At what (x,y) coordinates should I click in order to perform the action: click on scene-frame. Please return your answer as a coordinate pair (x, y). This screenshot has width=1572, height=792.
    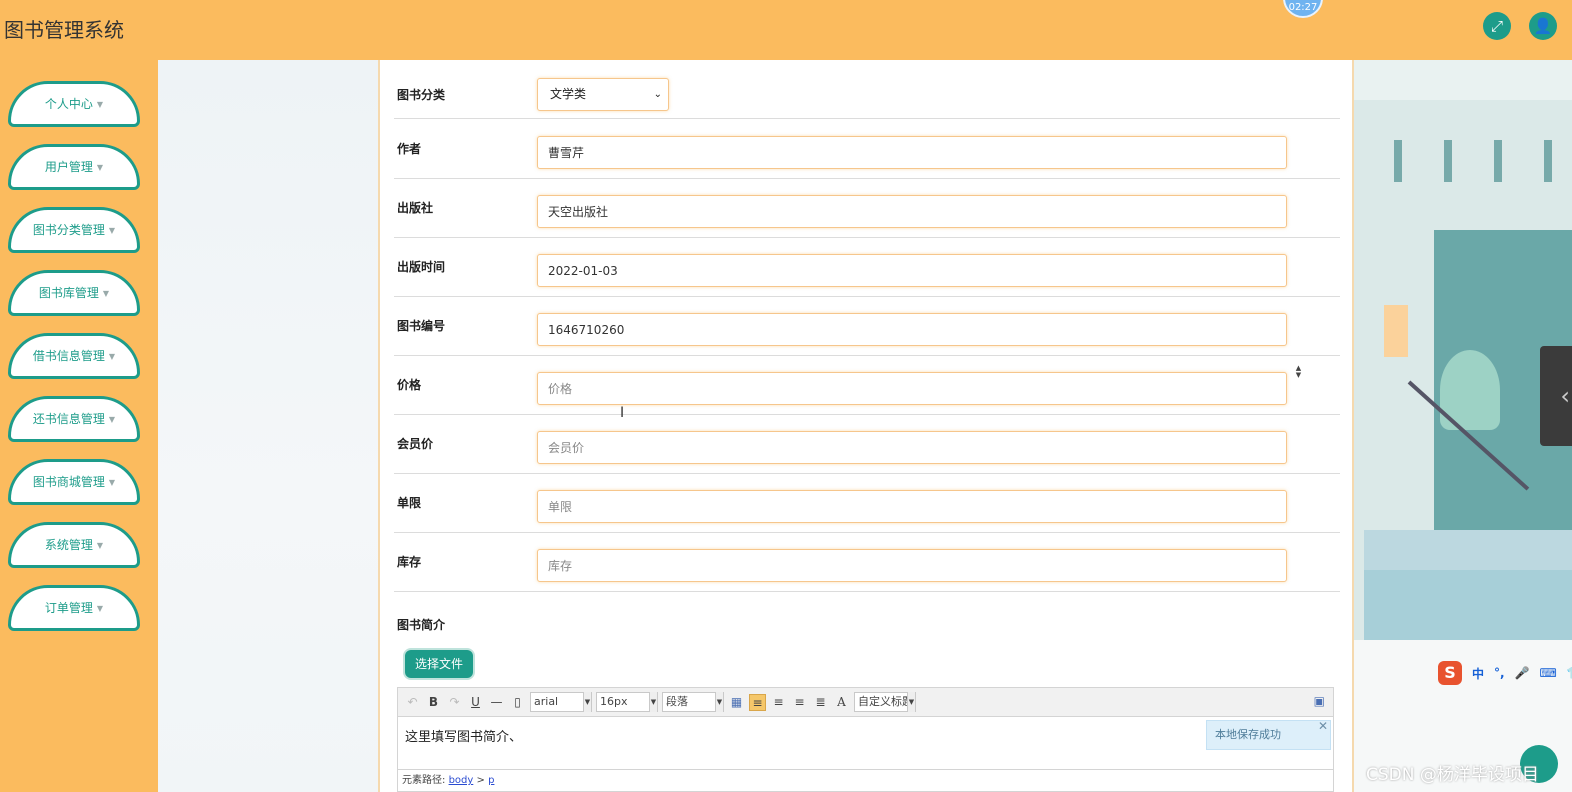
    Looking at the image, I should click on (1396, 331).